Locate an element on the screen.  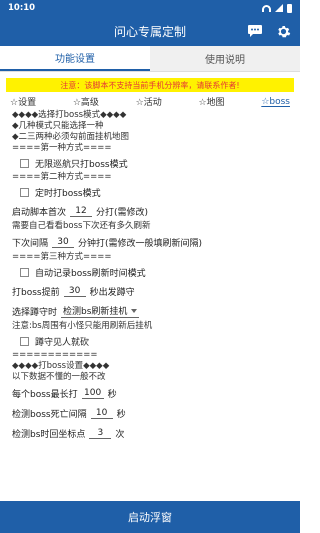
tab-instructions: 使用说明 is located at coordinates (225, 58).